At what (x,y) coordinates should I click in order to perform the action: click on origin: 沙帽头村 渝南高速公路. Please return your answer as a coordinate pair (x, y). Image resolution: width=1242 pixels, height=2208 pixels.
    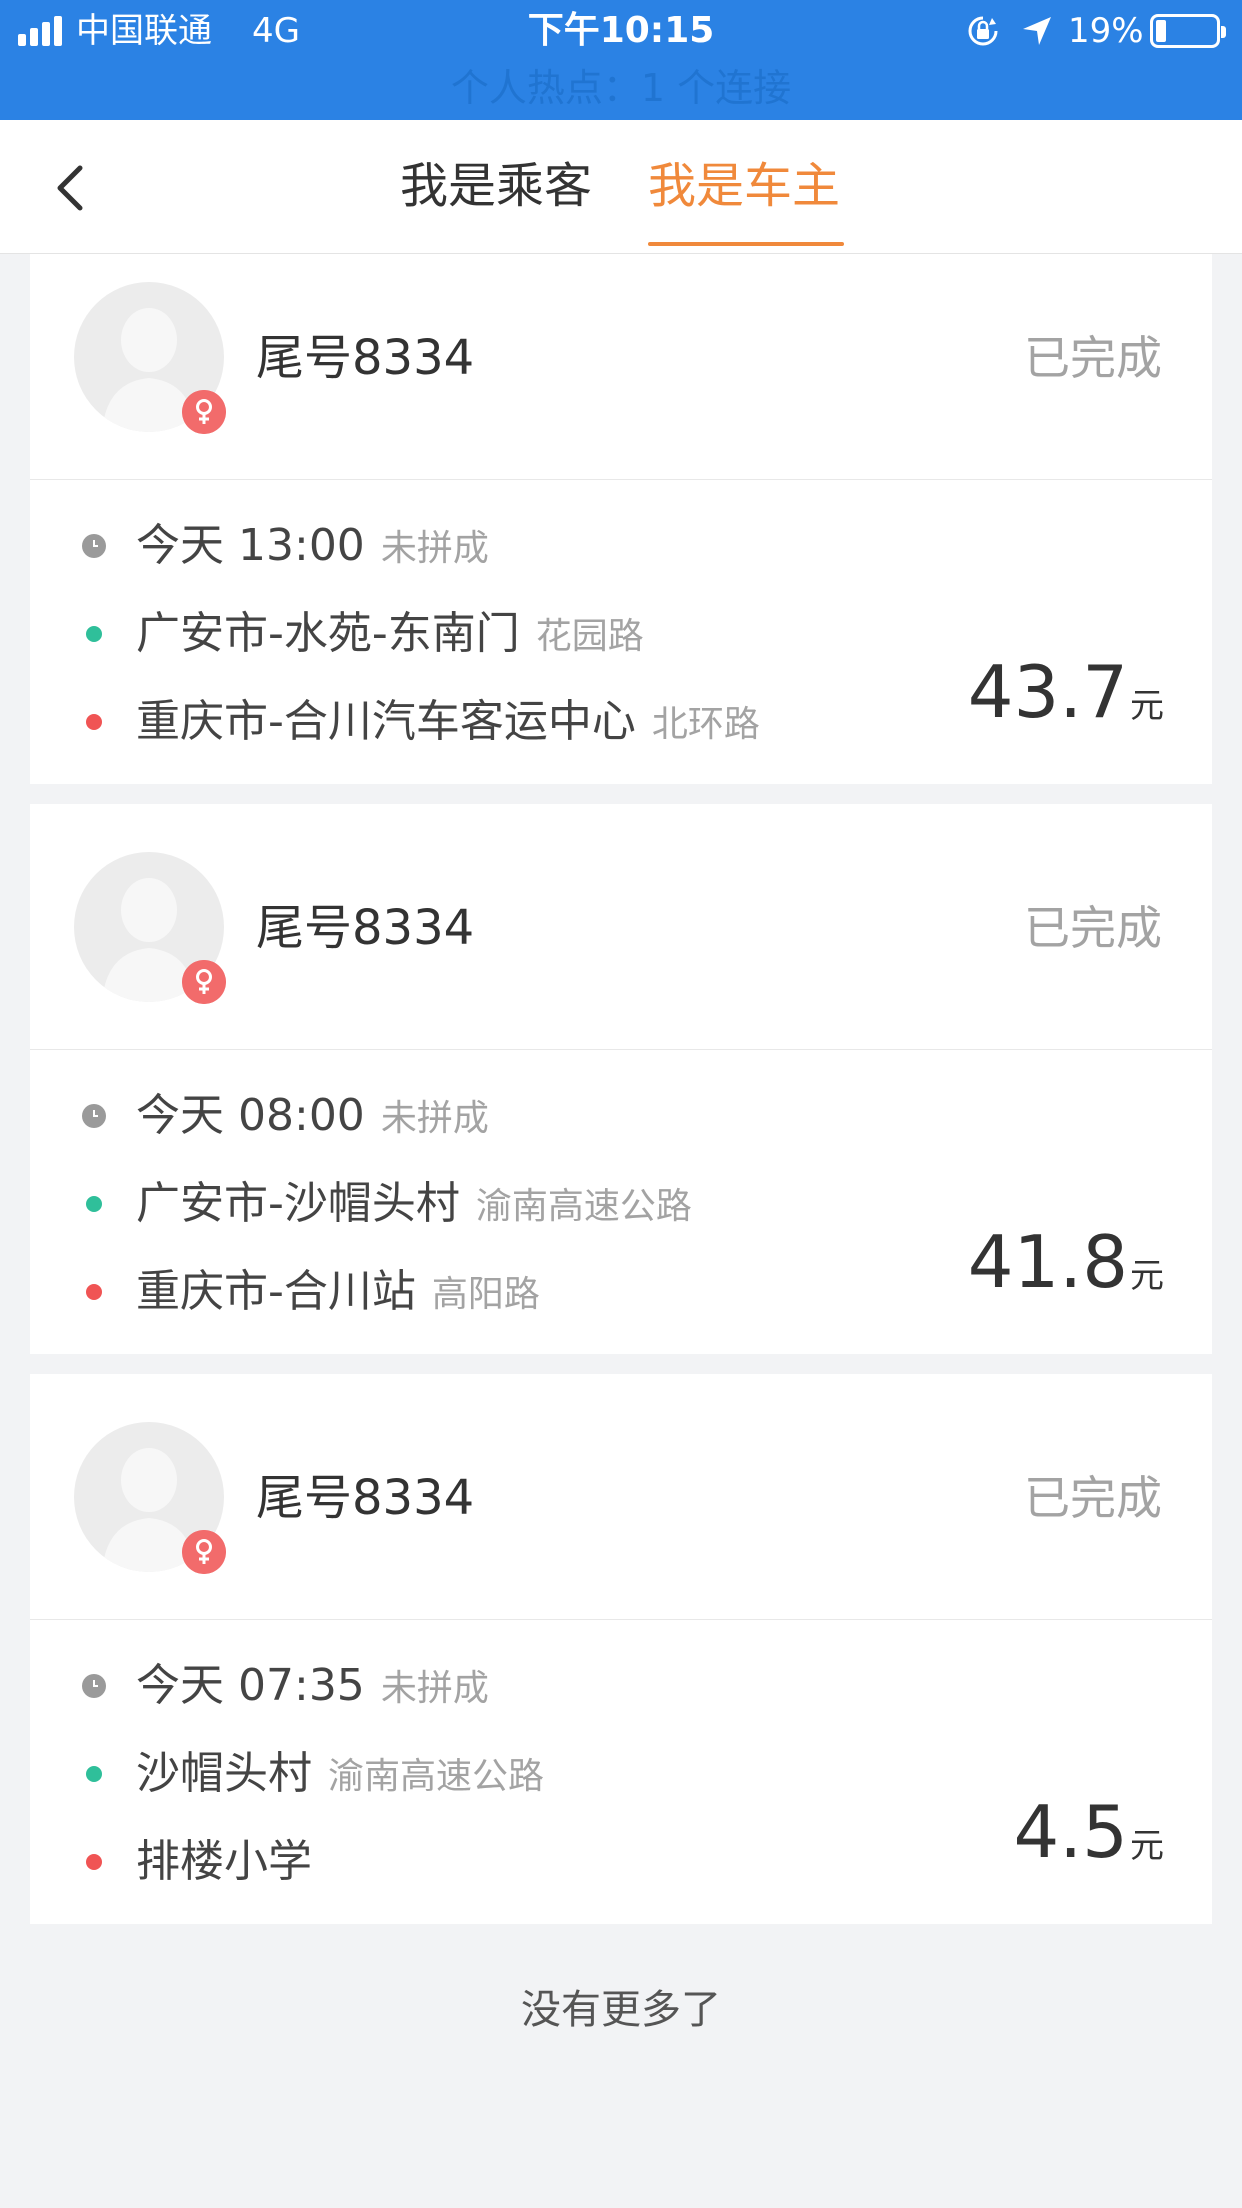
    Looking at the image, I should click on (340, 1775).